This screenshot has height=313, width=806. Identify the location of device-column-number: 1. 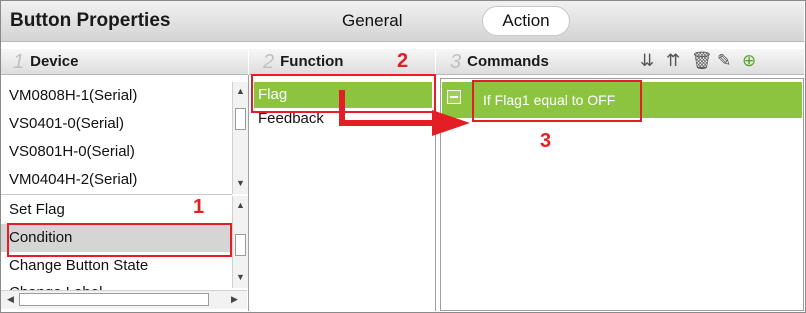
(19, 62).